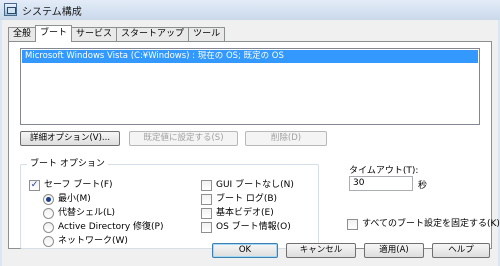 This screenshot has width=500, height=266. I want to click on make-permanent-label: すべてのブート設定を固定する(K), so click(431, 224).